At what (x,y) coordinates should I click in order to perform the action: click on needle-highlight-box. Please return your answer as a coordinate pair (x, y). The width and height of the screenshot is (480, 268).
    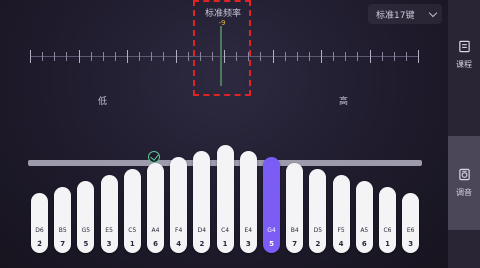
    Looking at the image, I should click on (222, 48).